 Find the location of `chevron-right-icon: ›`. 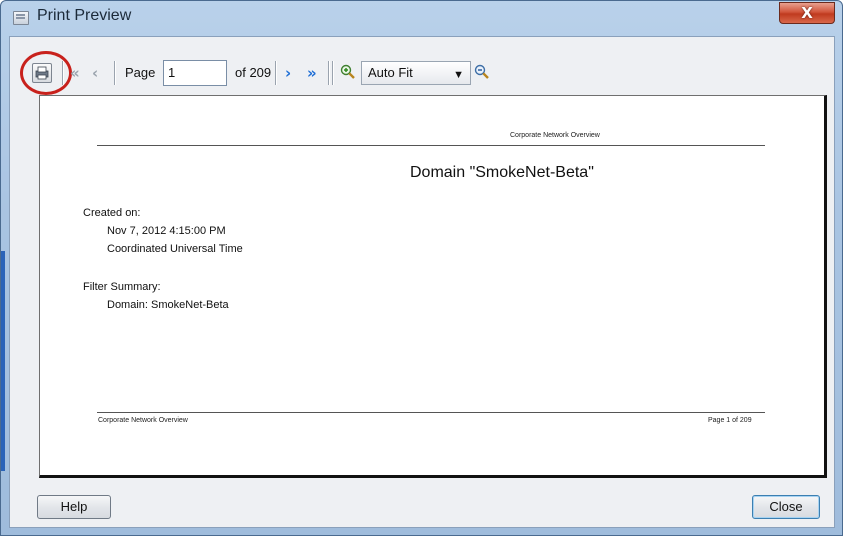

chevron-right-icon: › is located at coordinates (288, 73).